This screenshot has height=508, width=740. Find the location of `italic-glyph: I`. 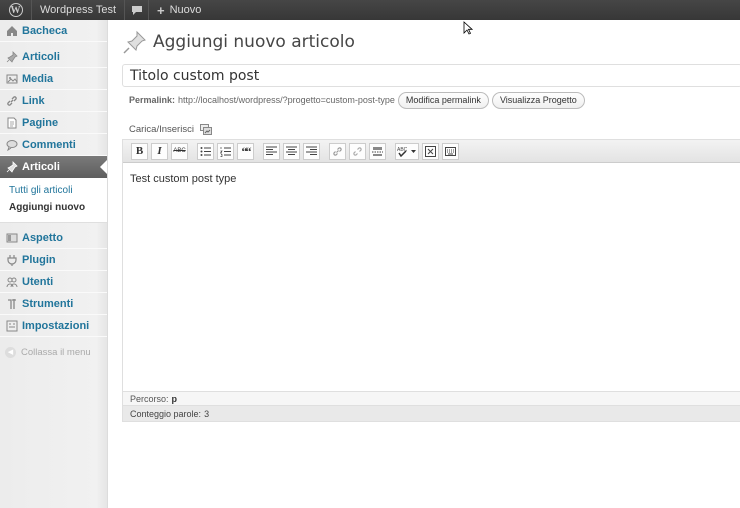

italic-glyph: I is located at coordinates (159, 151).